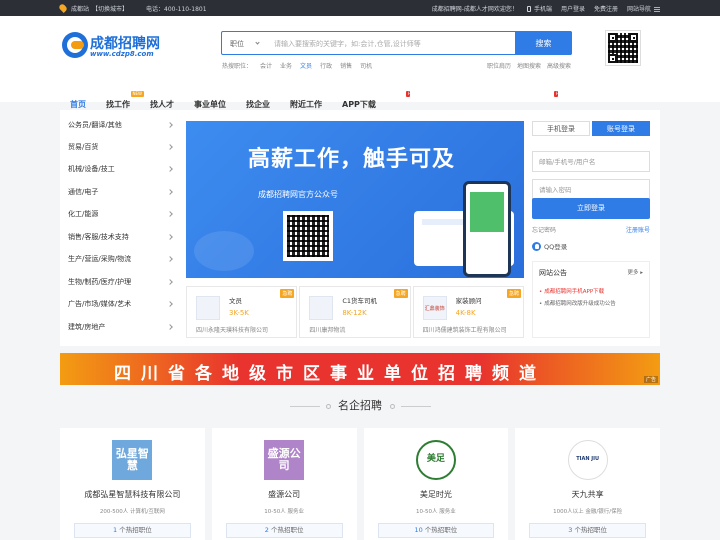 The height and width of the screenshot is (540, 720). I want to click on hot-search-item: 业务, so click(286, 65).